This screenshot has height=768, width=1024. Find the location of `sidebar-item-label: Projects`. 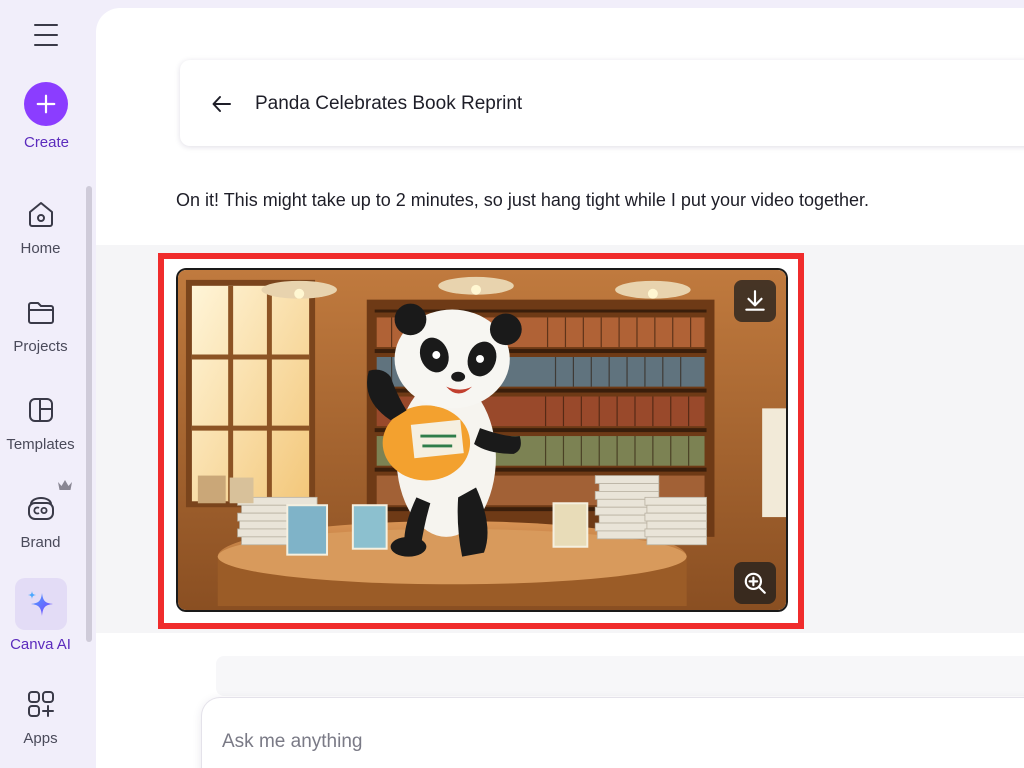

sidebar-item-label: Projects is located at coordinates (40, 346).